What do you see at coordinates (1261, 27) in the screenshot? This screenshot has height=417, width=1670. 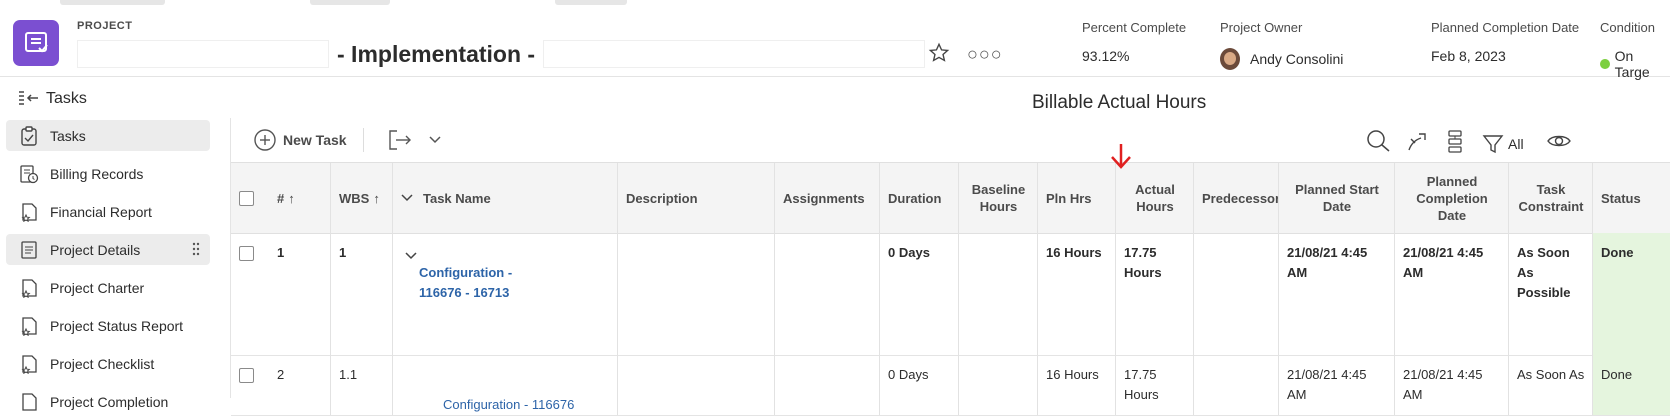 I see `meta-key: Project Owner` at bounding box center [1261, 27].